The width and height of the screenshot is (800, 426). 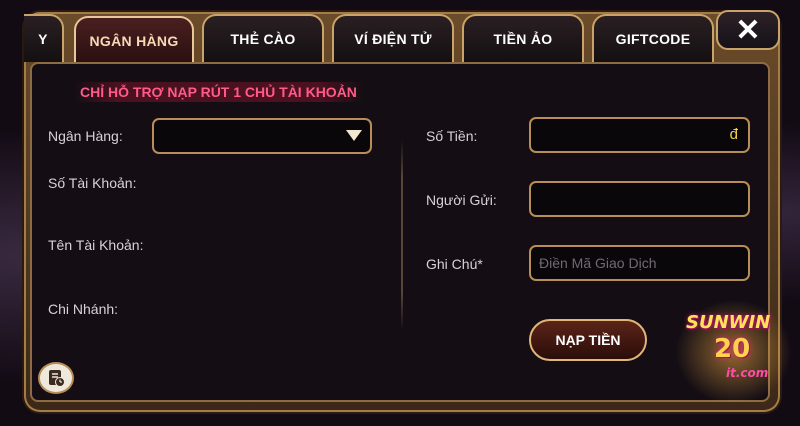 I want to click on sender-input, so click(x=639, y=199).